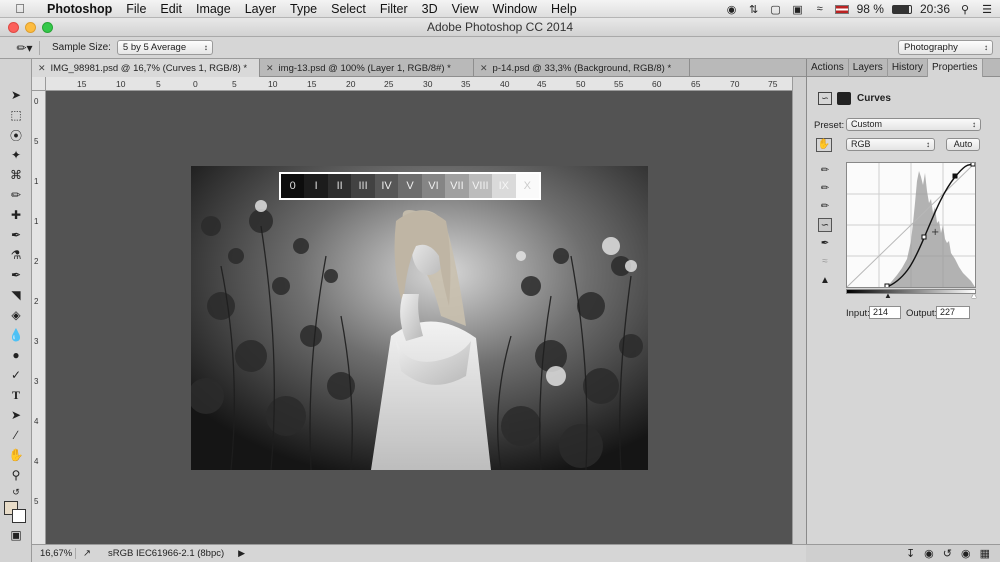 The height and width of the screenshot is (562, 1000). I want to click on close-window-button, so click(13, 27).